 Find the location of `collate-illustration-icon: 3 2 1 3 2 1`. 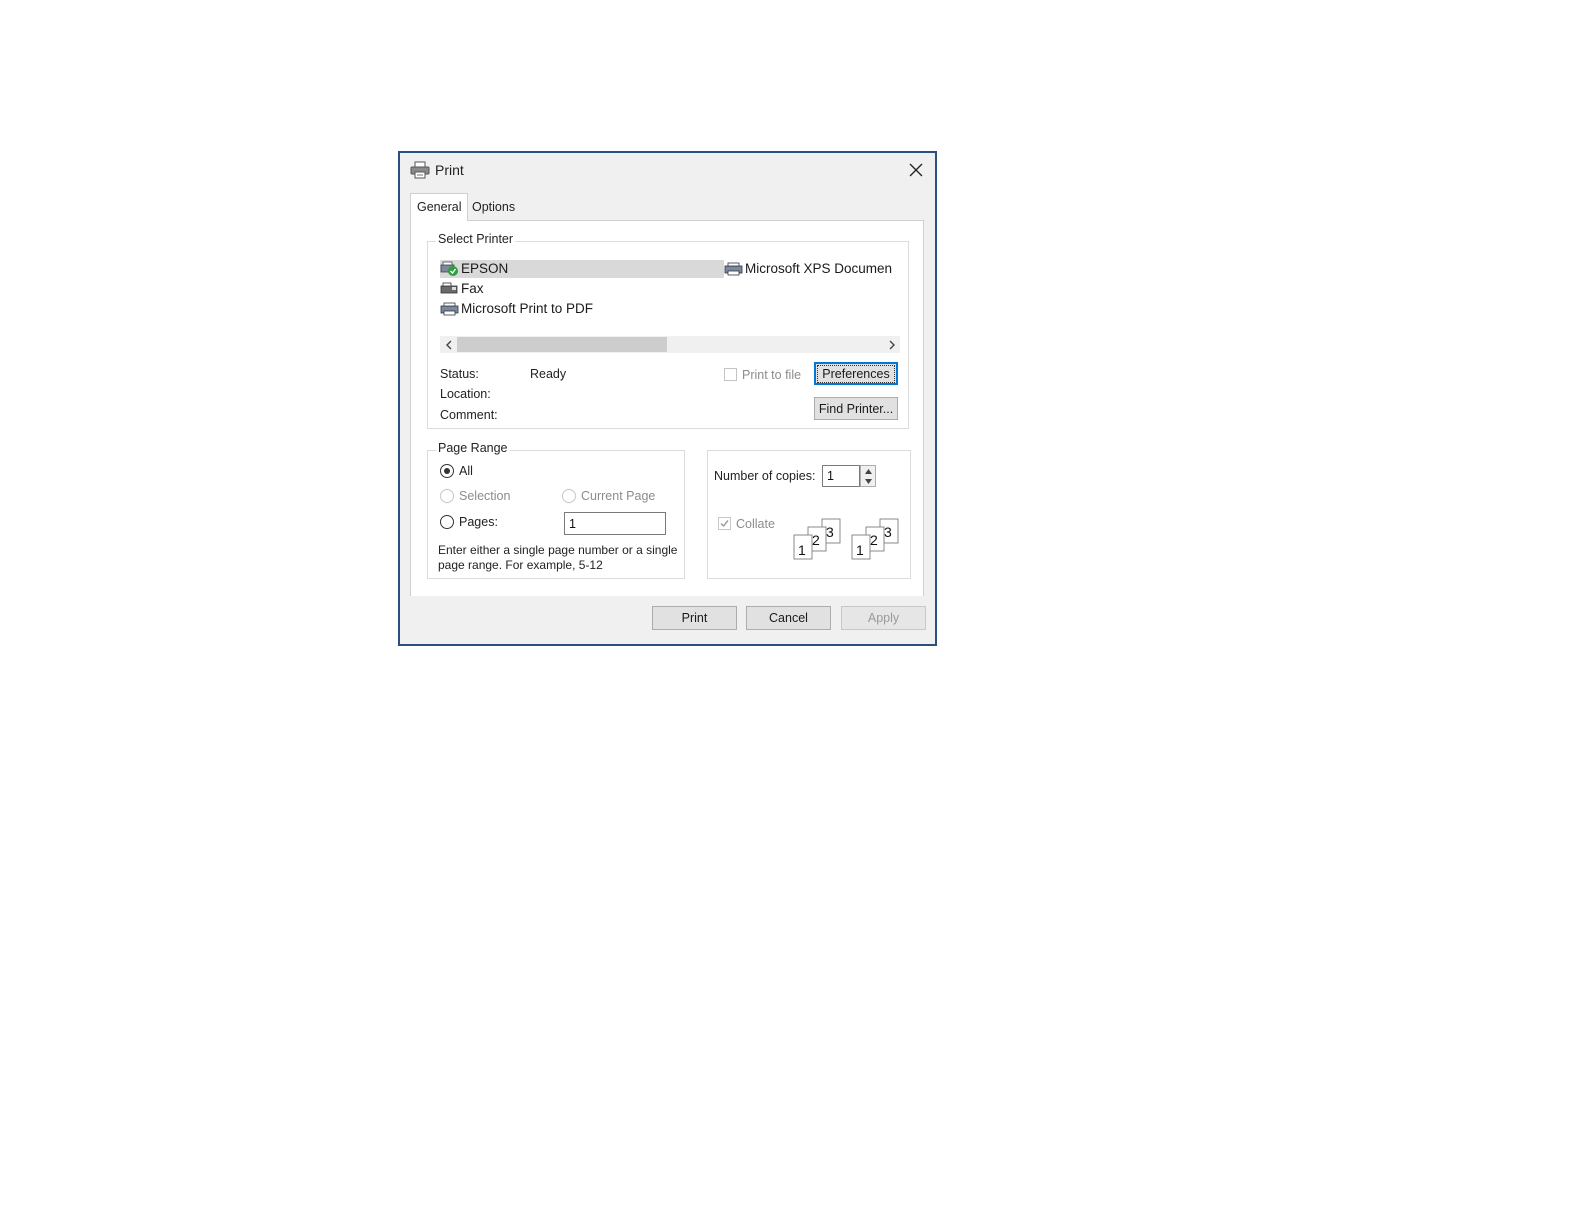

collate-illustration-icon: 3 2 1 3 2 1 is located at coordinates (846, 539).